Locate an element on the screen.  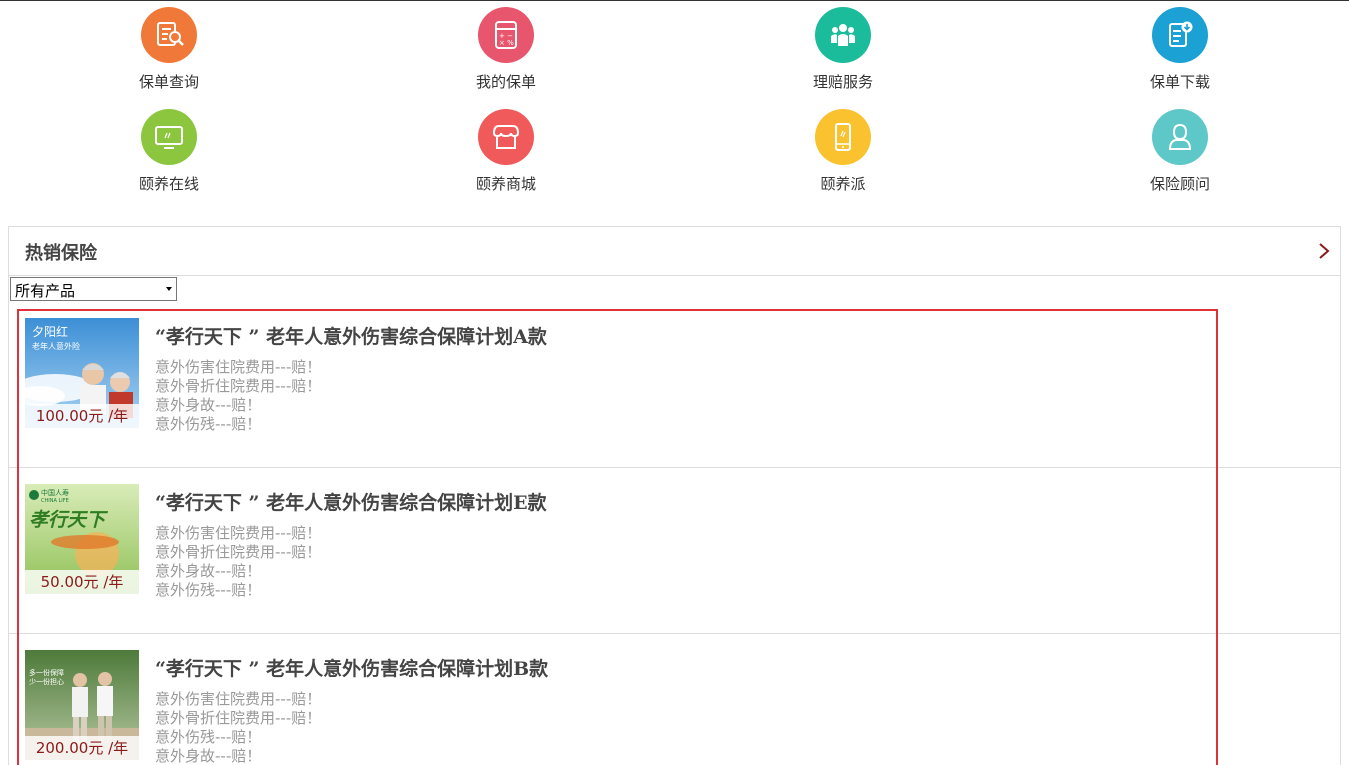
thumb-caption: 多一份保障 is located at coordinates (46, 672).